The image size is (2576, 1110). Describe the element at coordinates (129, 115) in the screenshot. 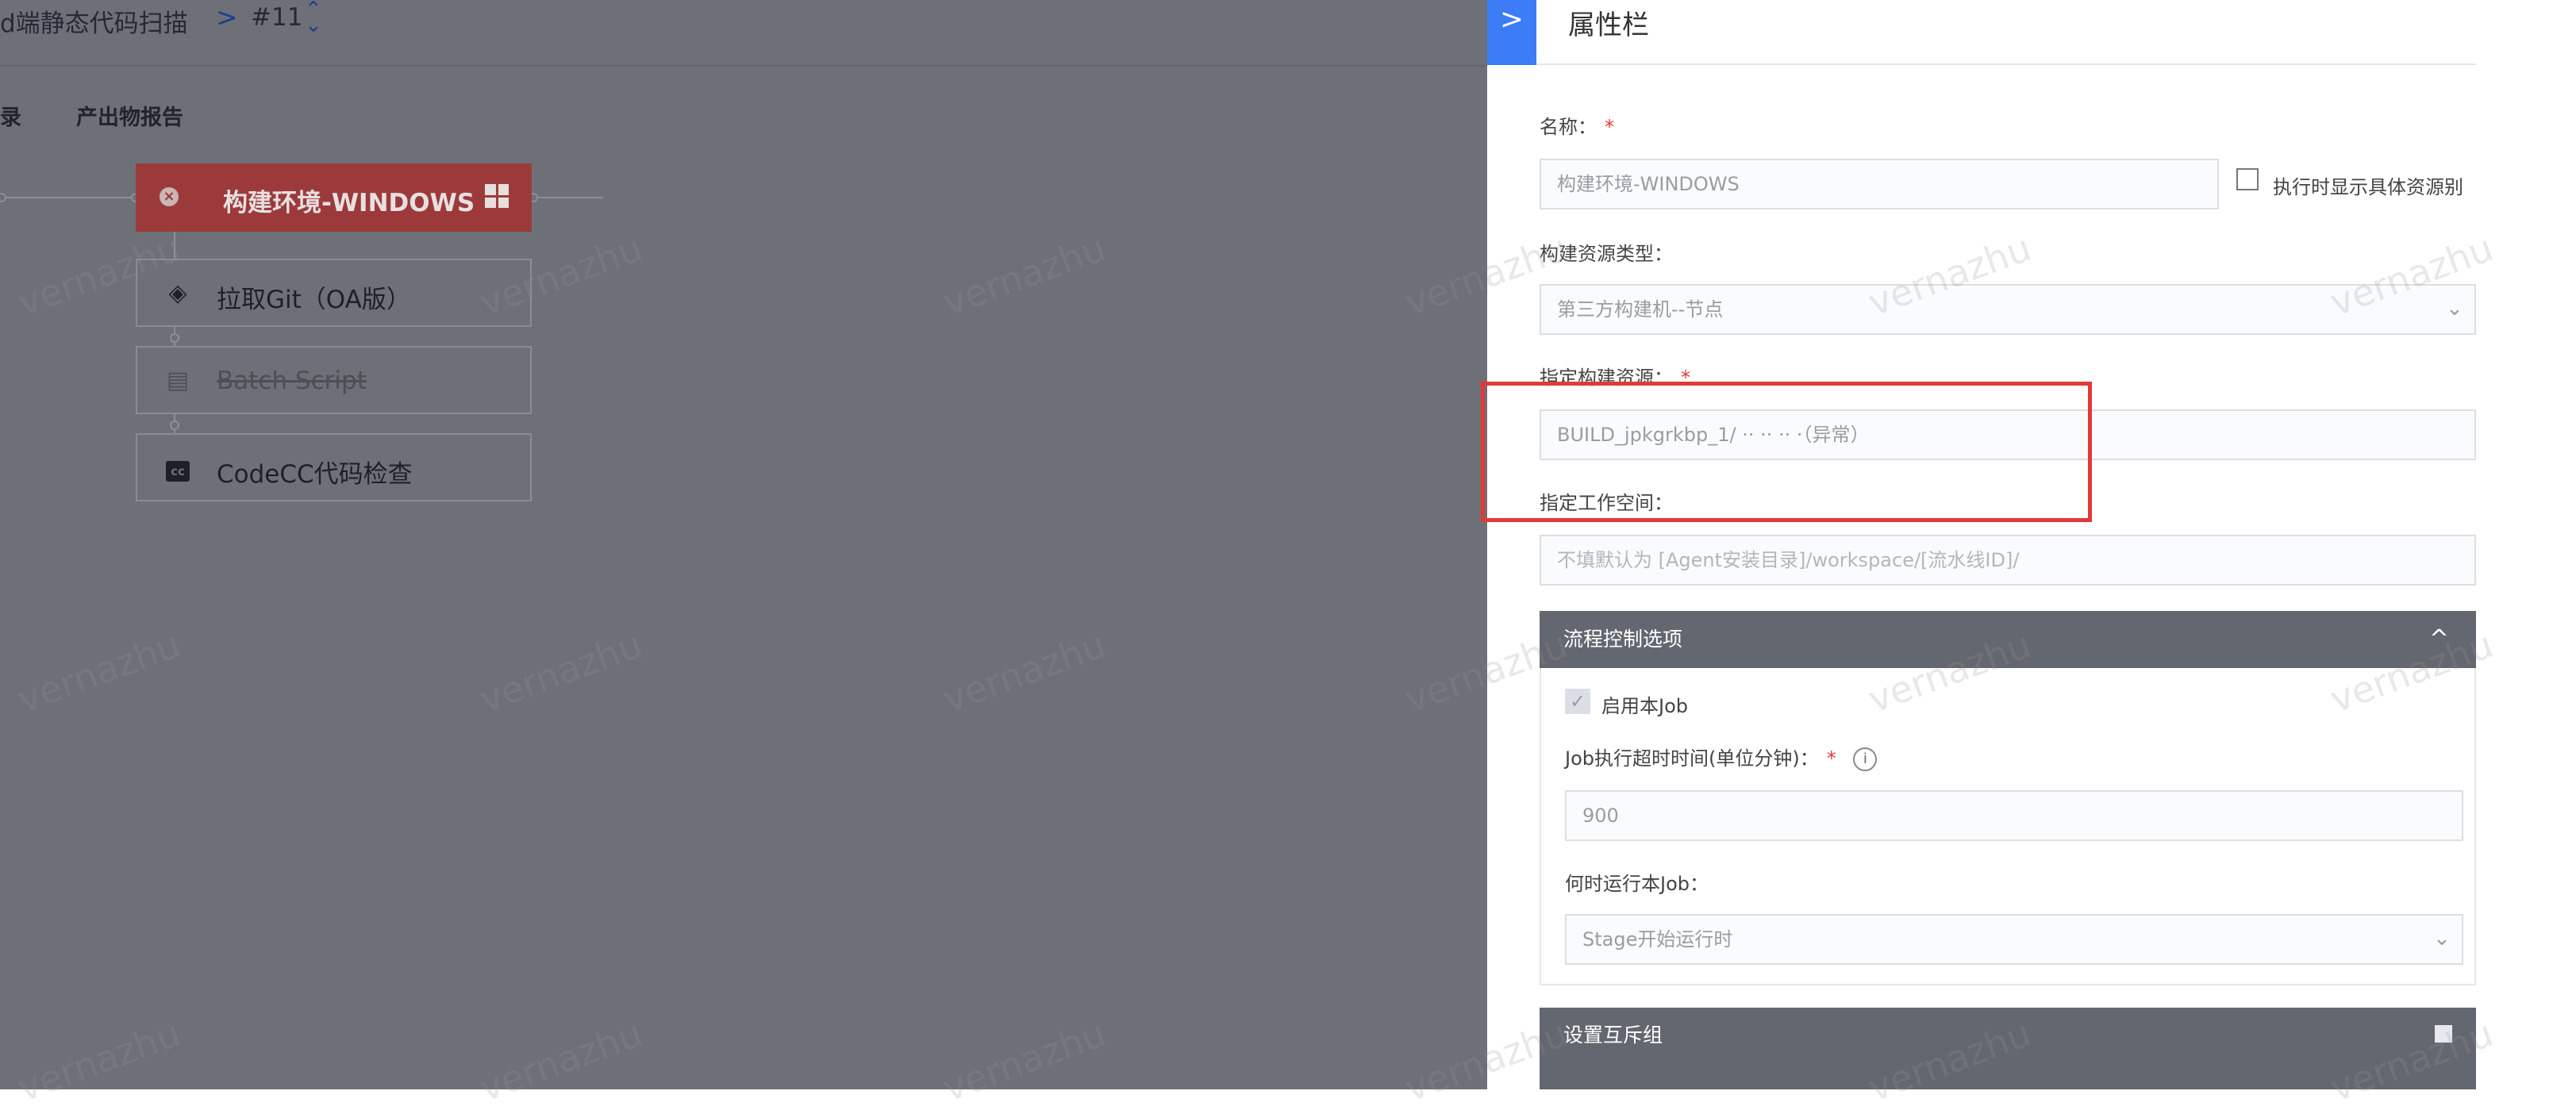

I see `tab-artifact-report: 产出物报告` at that location.